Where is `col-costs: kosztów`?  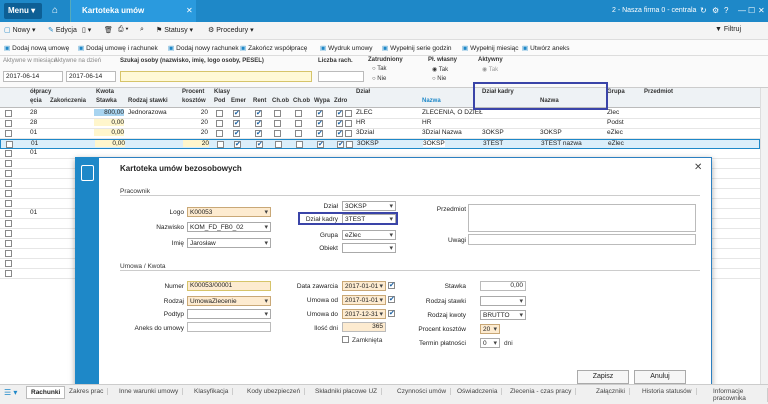 col-costs: kosztów is located at coordinates (194, 101).